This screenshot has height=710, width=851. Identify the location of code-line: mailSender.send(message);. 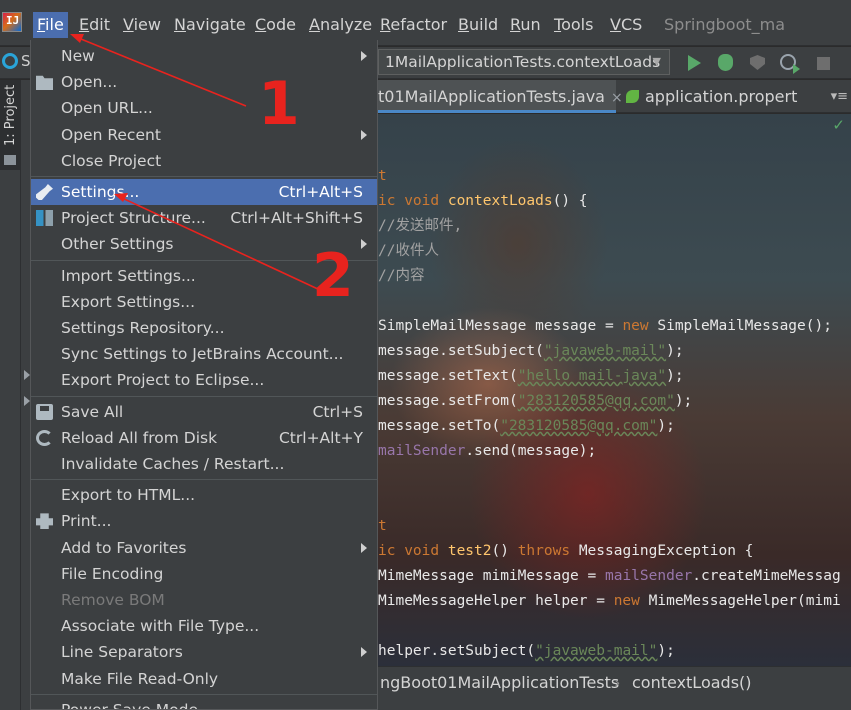
(487, 451).